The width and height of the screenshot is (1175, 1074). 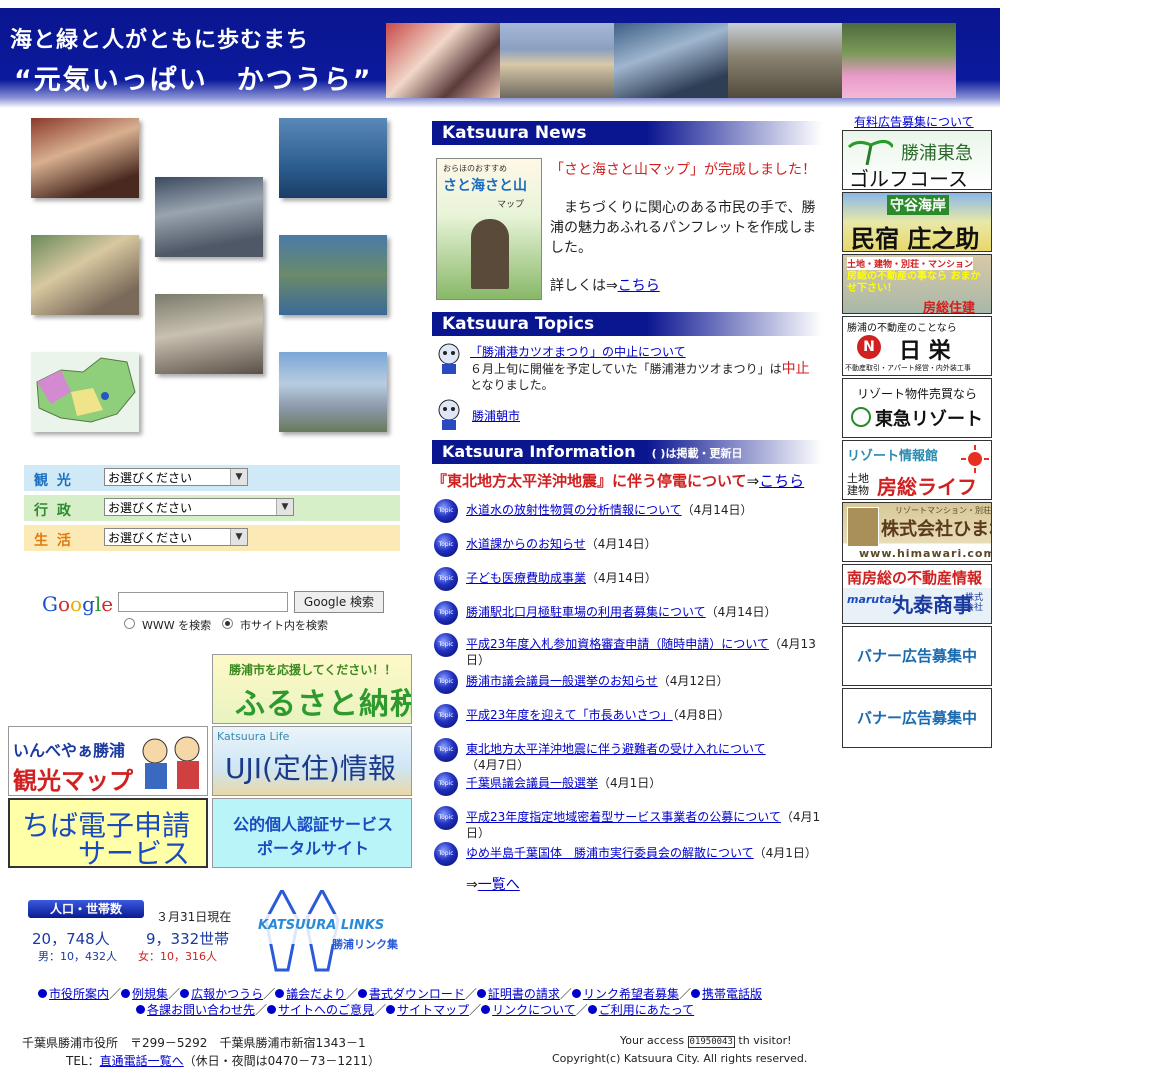 What do you see at coordinates (526, 578) in the screenshot?
I see `information-item-link: 子ども医療費助成事業` at bounding box center [526, 578].